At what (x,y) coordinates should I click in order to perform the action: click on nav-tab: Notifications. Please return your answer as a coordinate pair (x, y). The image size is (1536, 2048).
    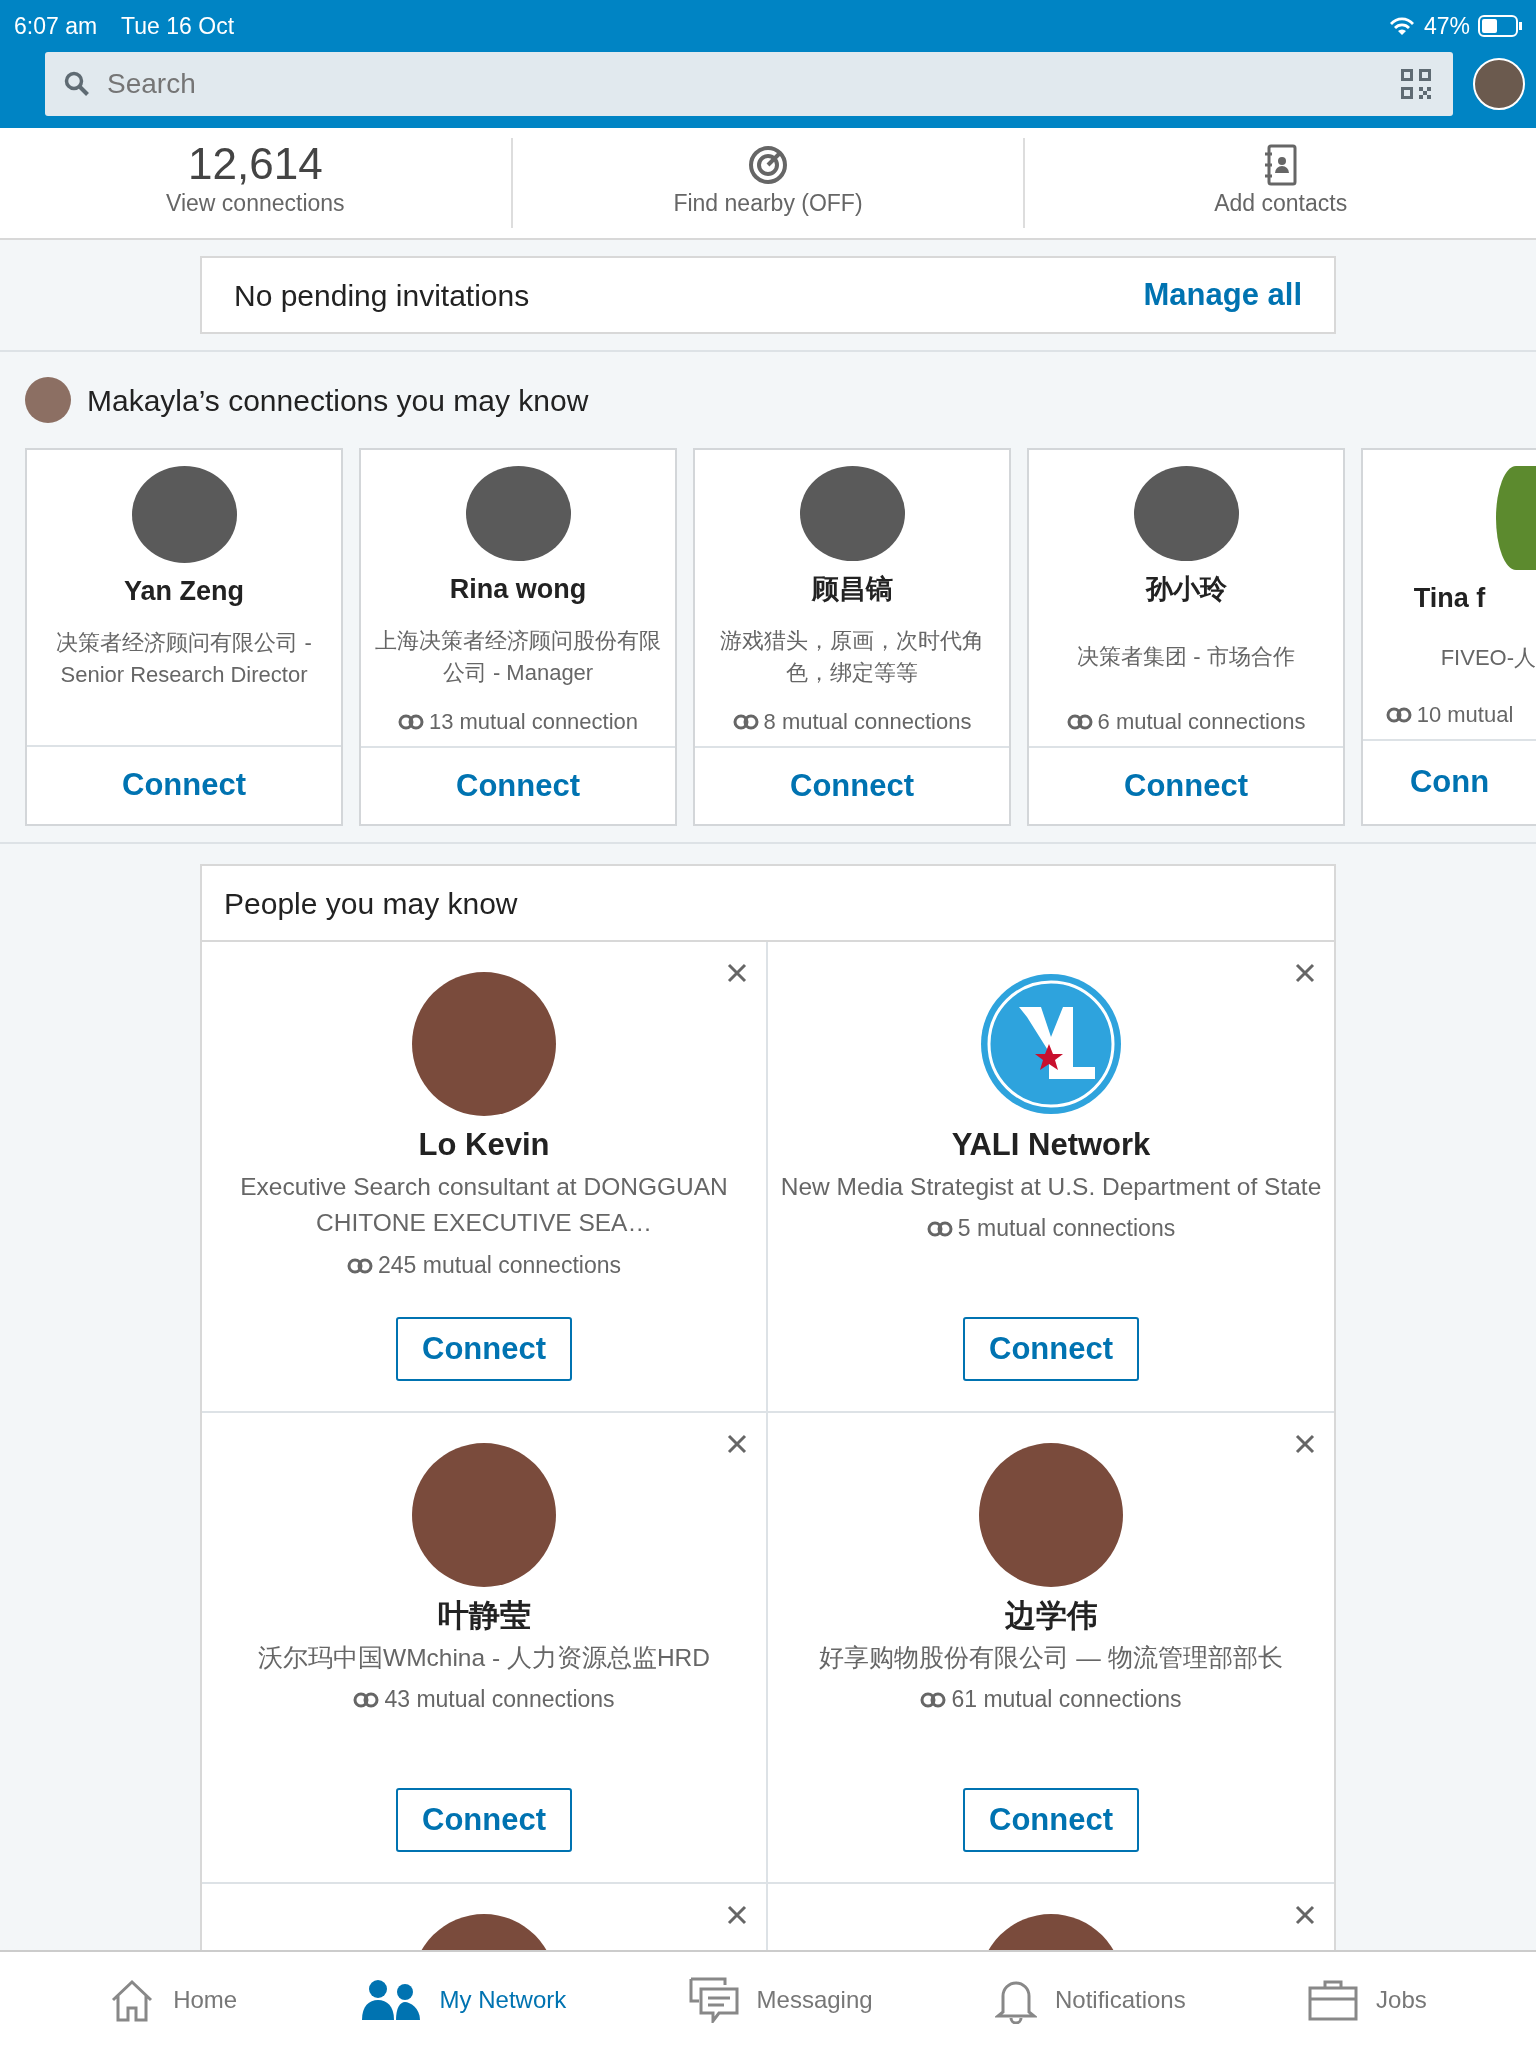
    Looking at the image, I should click on (1090, 2000).